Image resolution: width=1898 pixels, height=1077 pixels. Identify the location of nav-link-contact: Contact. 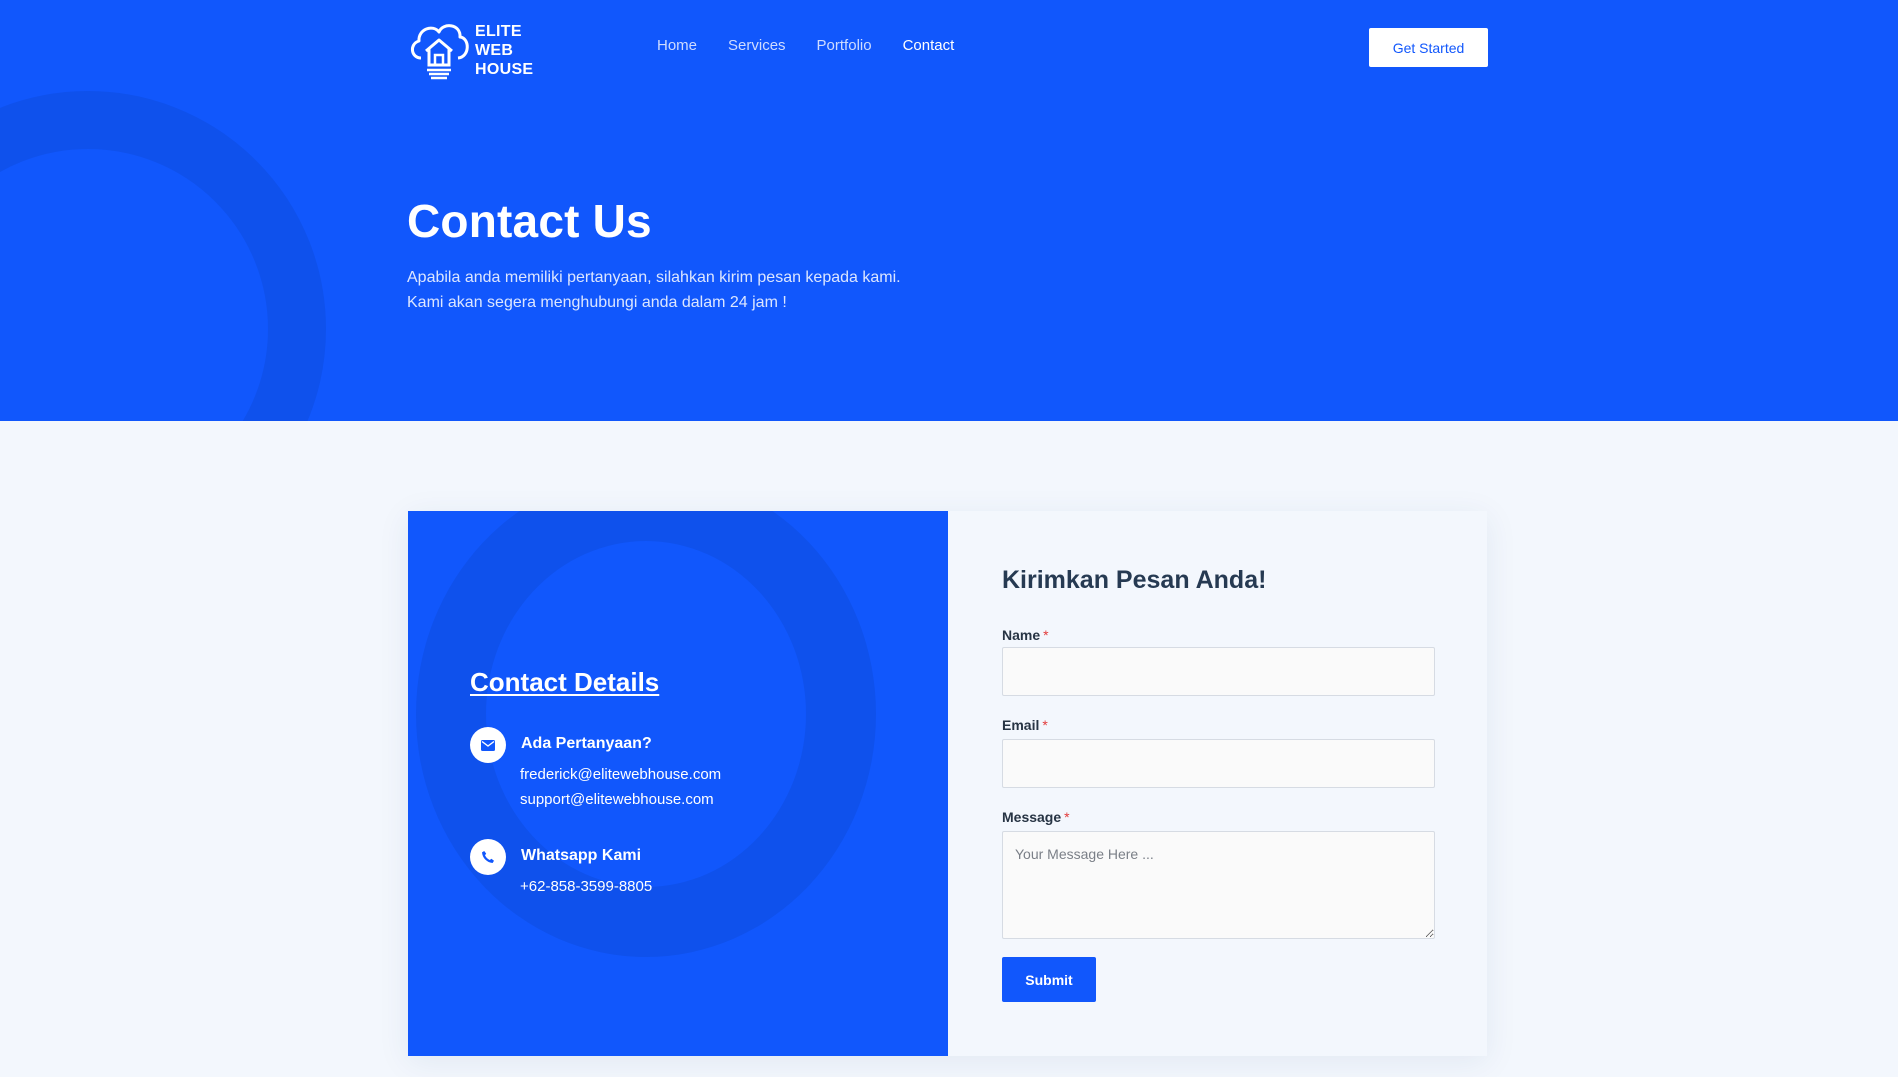
(929, 45).